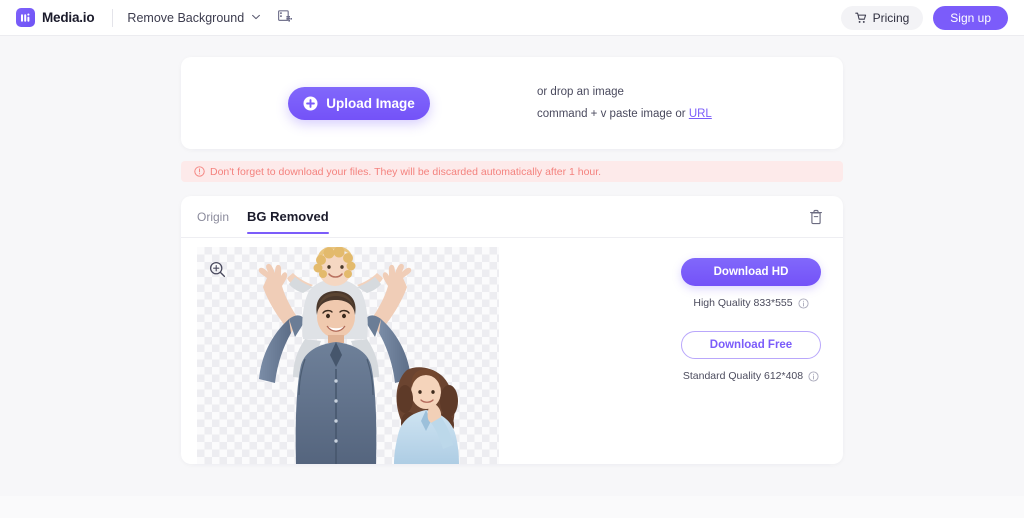 This screenshot has height=518, width=1024. I want to click on download-free-button: Download Free, so click(751, 345).